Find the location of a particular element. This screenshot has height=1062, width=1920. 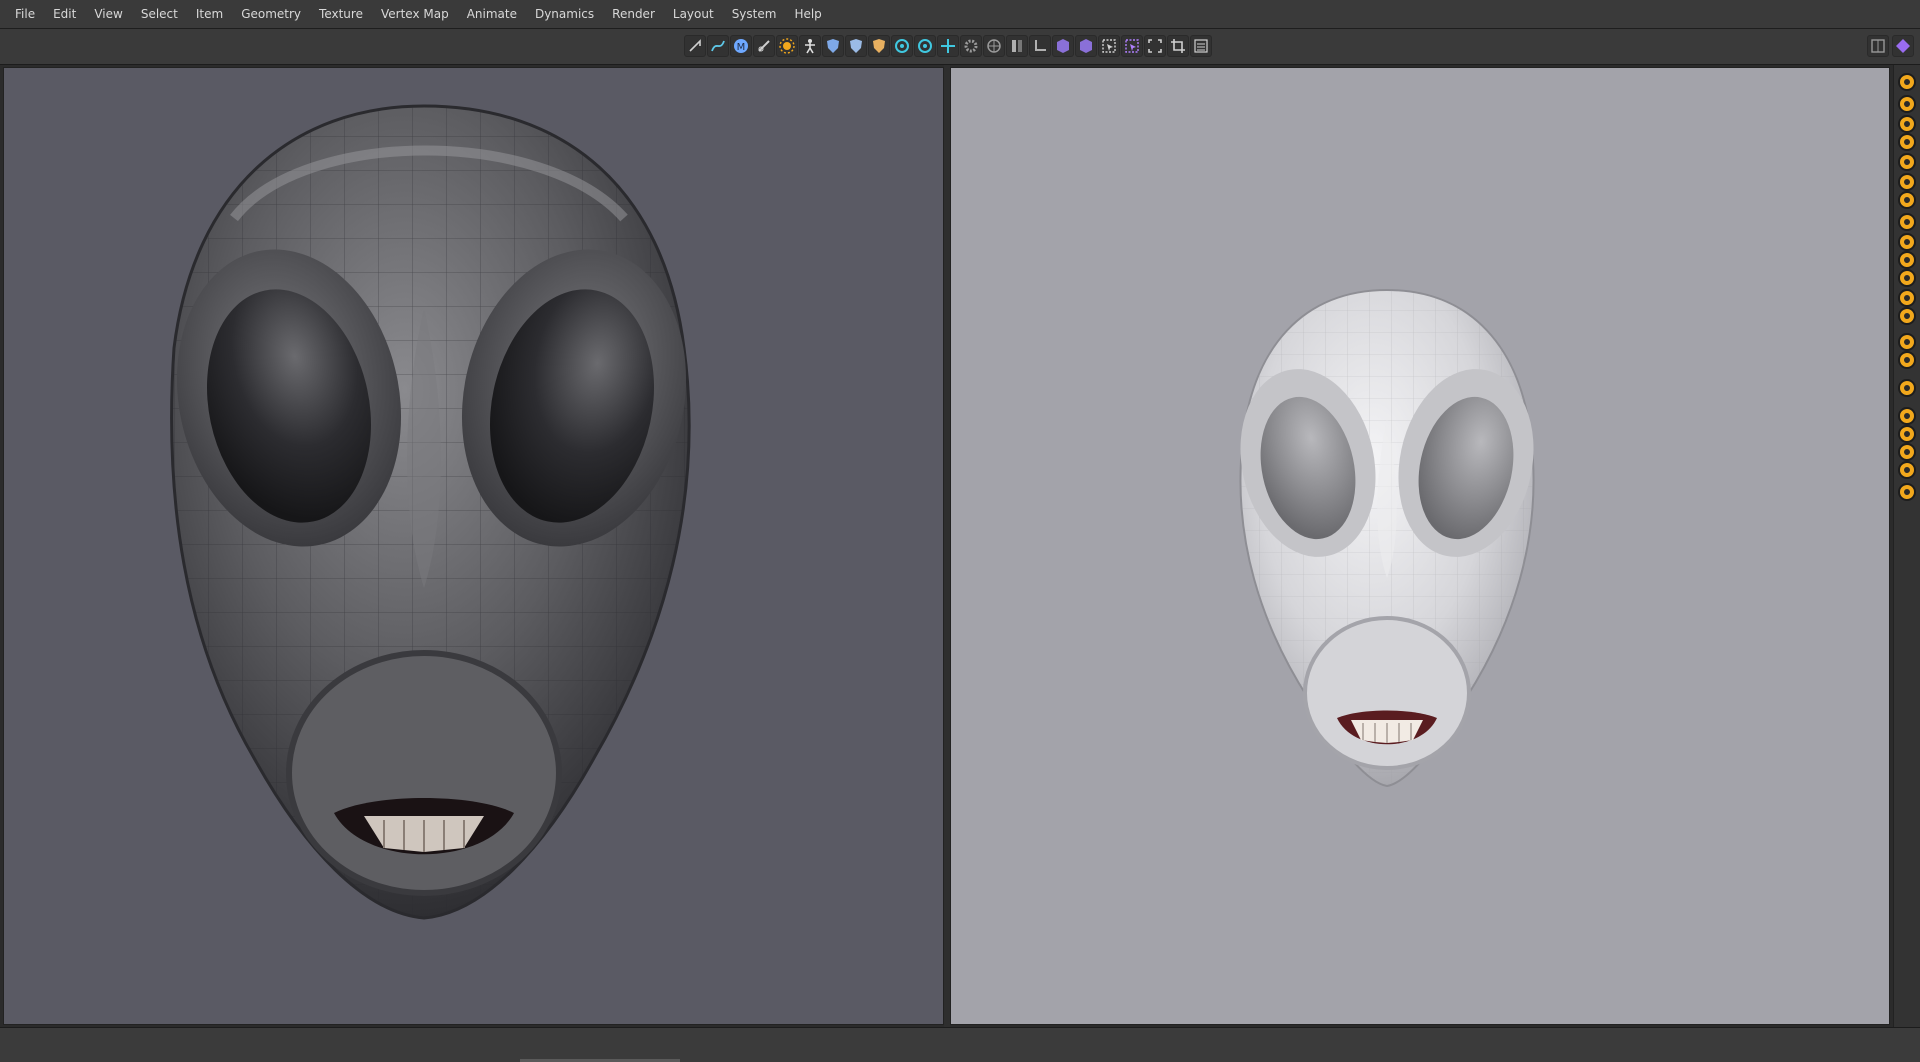

menu-file: File is located at coordinates (25, 14).